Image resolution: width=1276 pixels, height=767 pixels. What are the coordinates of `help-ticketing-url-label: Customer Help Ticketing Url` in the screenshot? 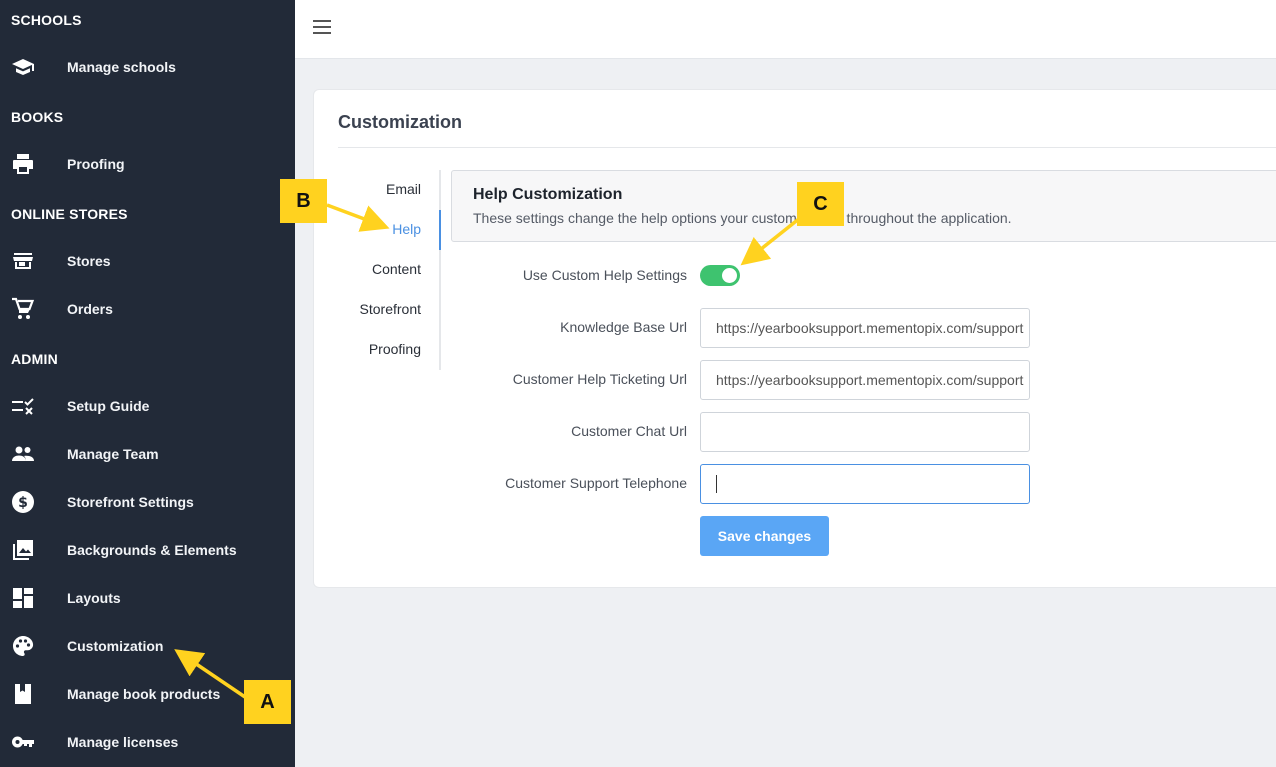 It's located at (599, 379).